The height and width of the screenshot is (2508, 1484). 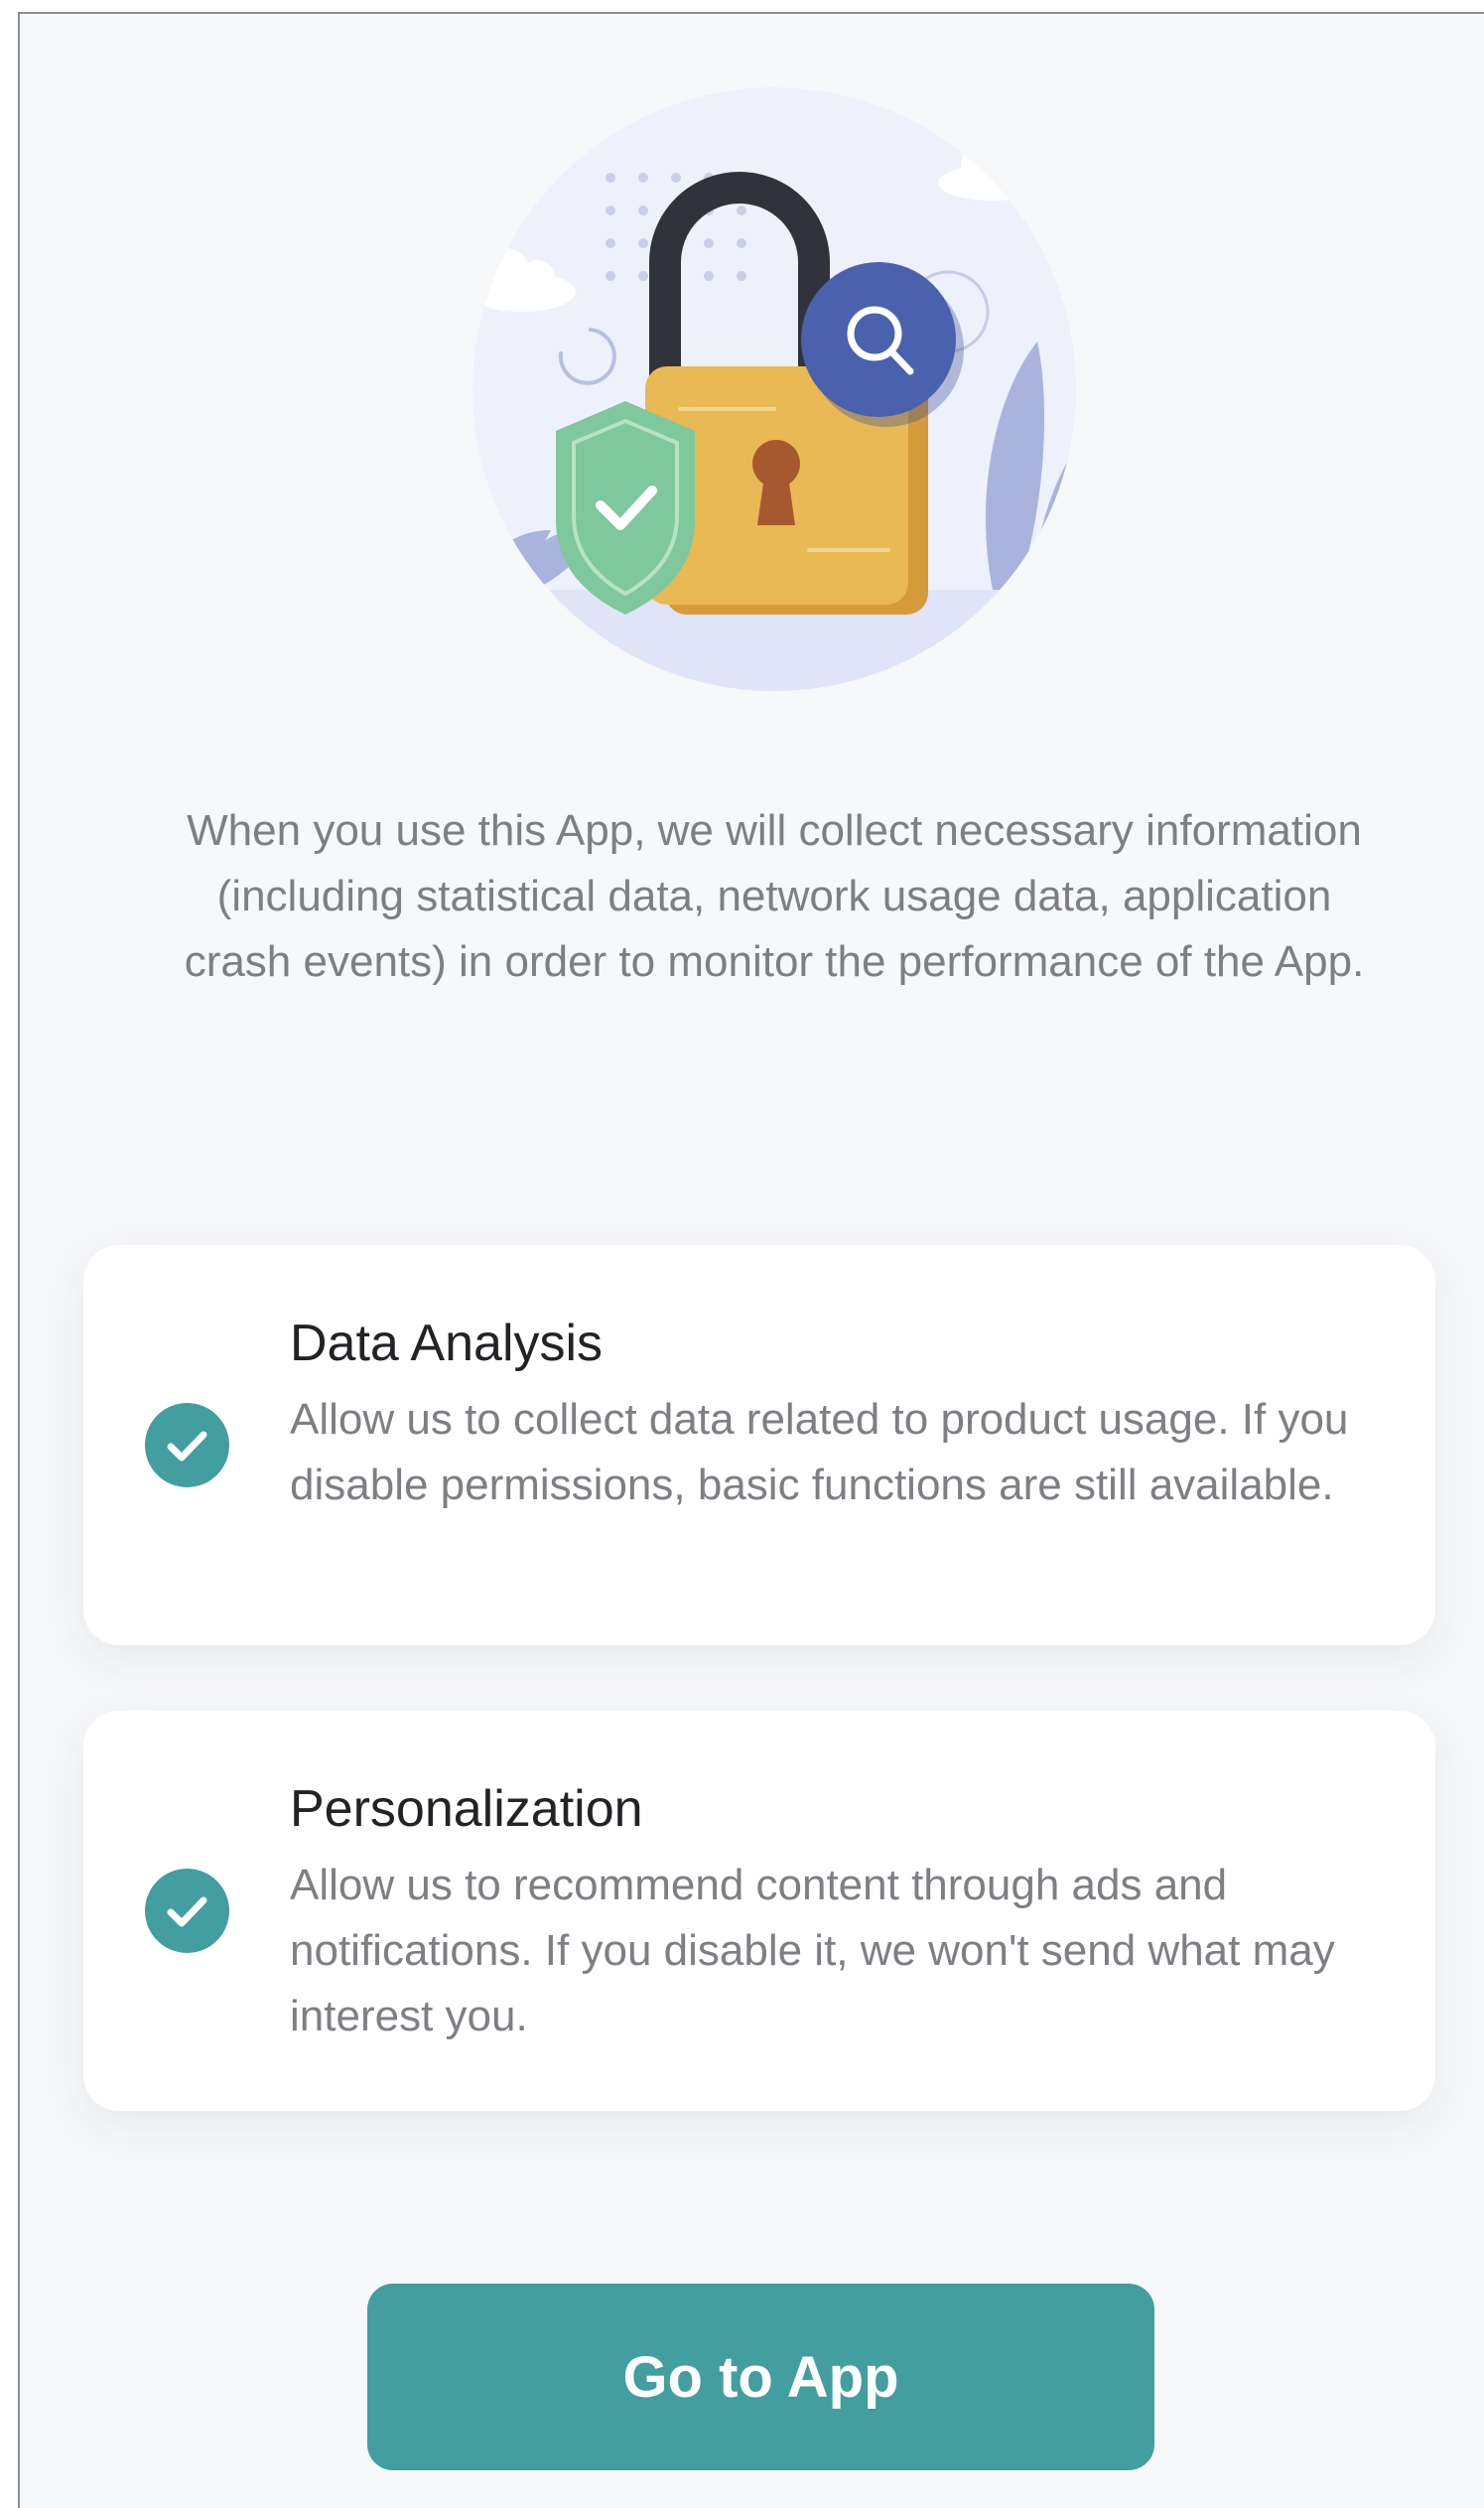 What do you see at coordinates (466, 1809) in the screenshot?
I see `personalization-title: Personalization` at bounding box center [466, 1809].